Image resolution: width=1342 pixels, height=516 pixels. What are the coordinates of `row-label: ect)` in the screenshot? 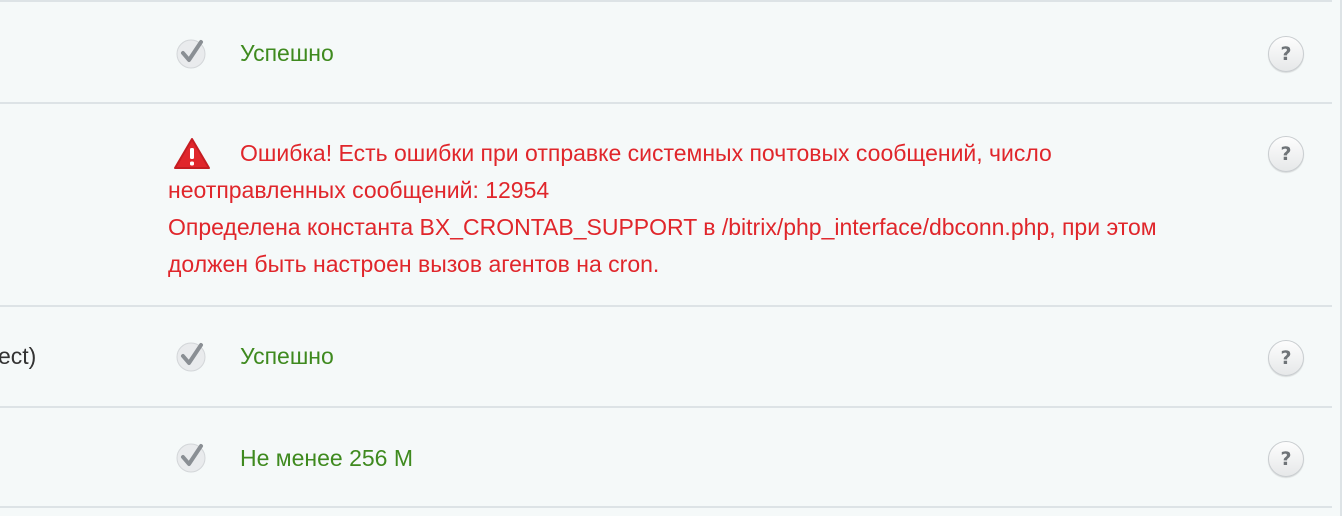 It's located at (18, 356).